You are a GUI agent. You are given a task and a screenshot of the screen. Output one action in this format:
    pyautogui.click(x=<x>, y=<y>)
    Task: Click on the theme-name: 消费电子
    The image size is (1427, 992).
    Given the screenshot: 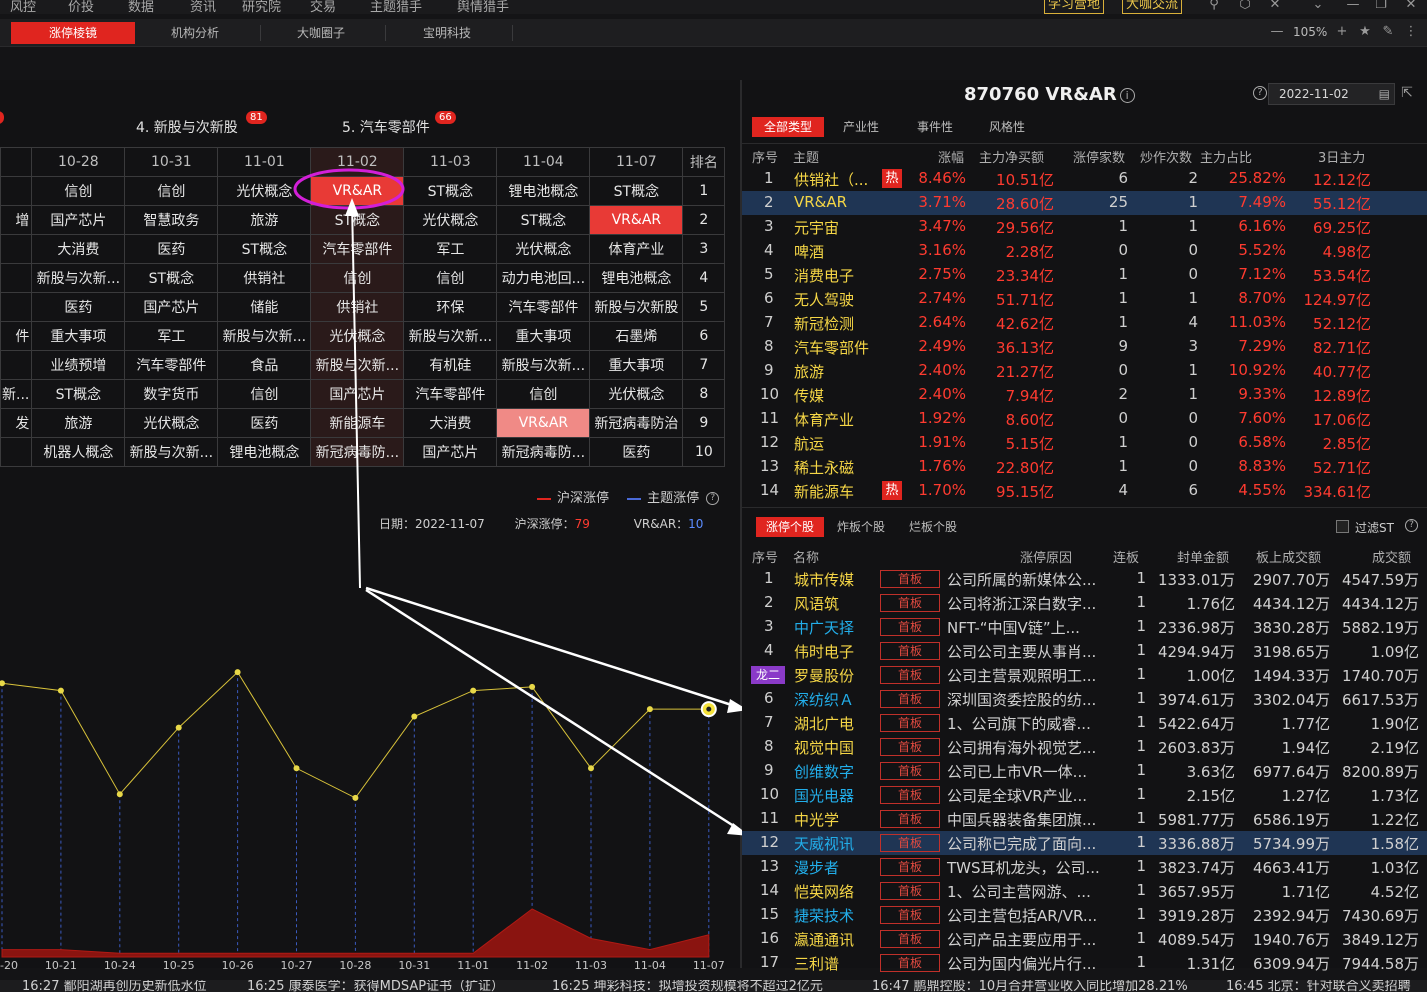 What is the action you would take?
    pyautogui.click(x=824, y=275)
    